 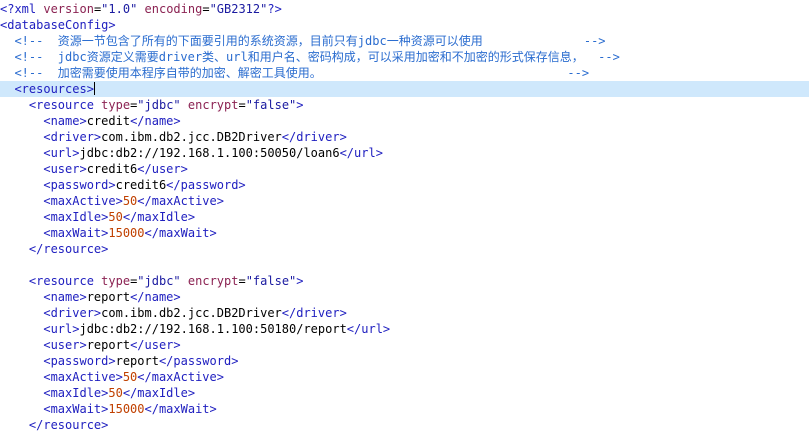 I want to click on code-line: <!-- 加密需要使用本程序自带的加密、解密工具使用。 -->, so click(x=404, y=73).